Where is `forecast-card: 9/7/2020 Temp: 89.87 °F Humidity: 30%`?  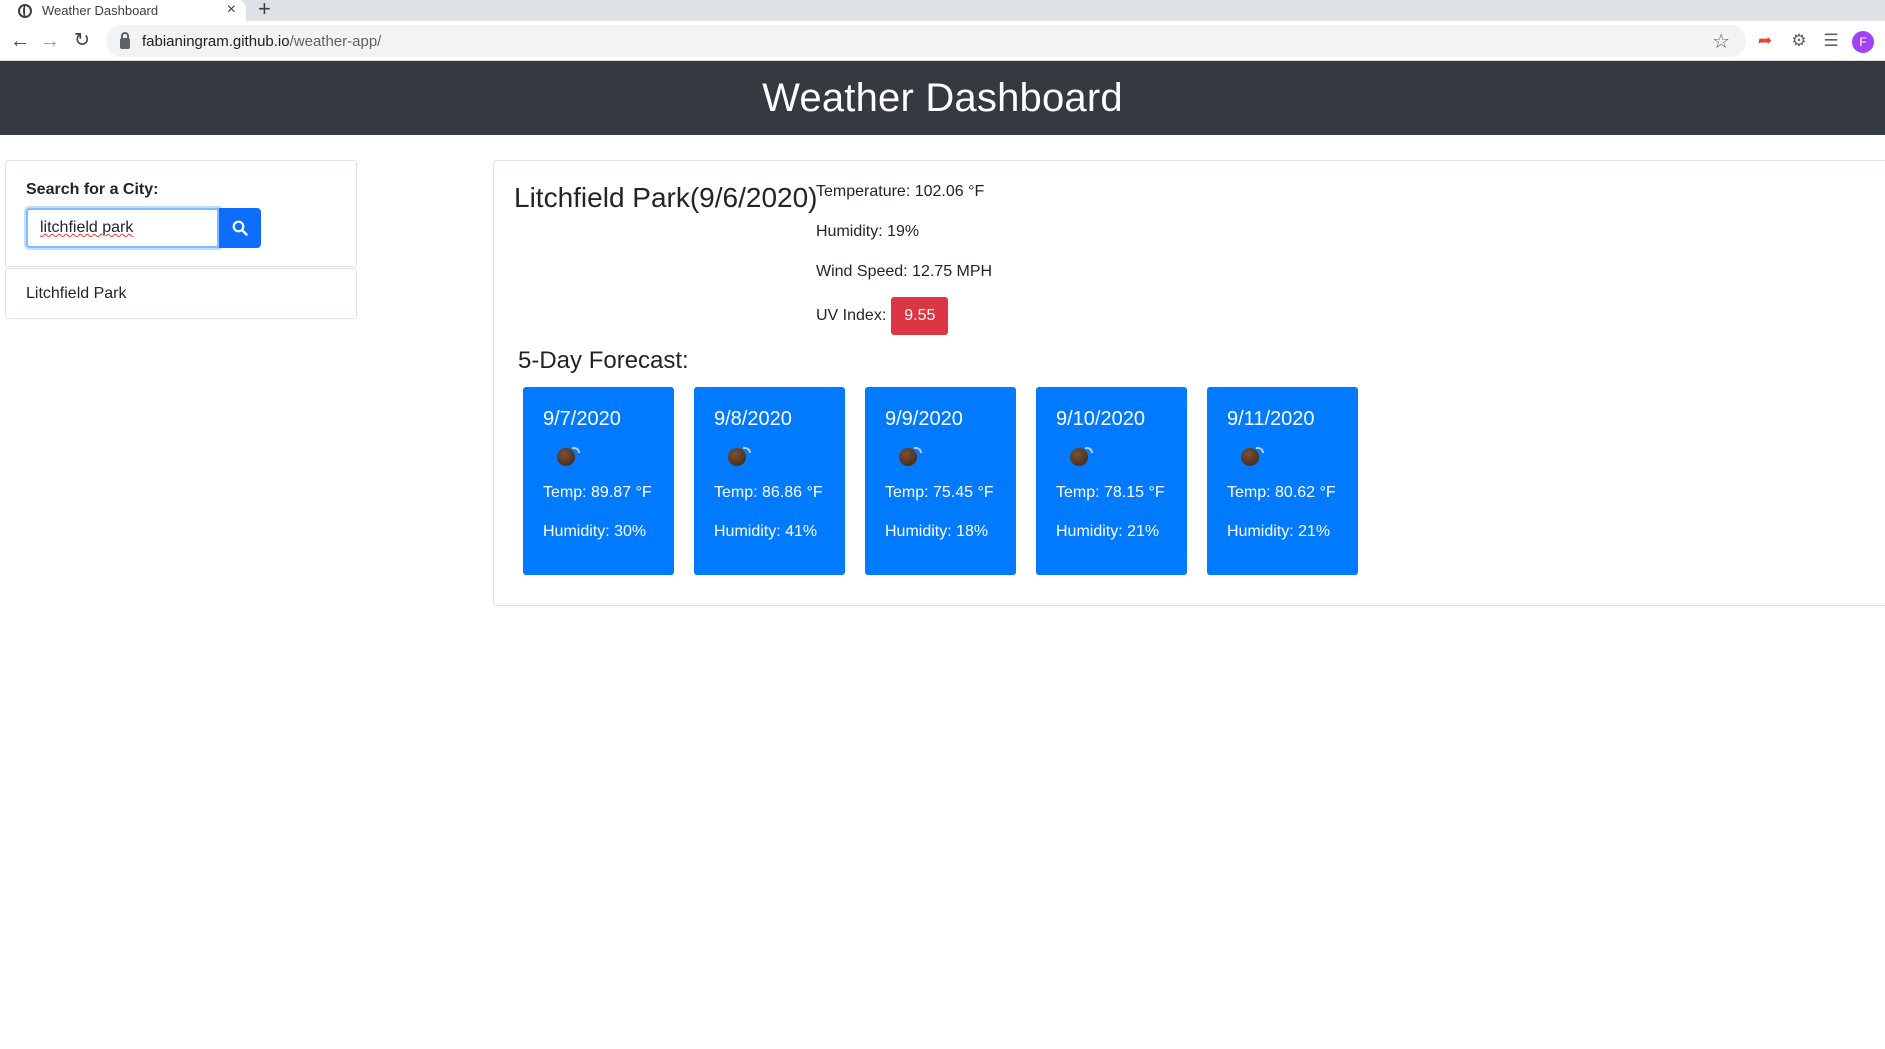 forecast-card: 9/7/2020 Temp: 89.87 °F Humidity: 30% is located at coordinates (598, 481).